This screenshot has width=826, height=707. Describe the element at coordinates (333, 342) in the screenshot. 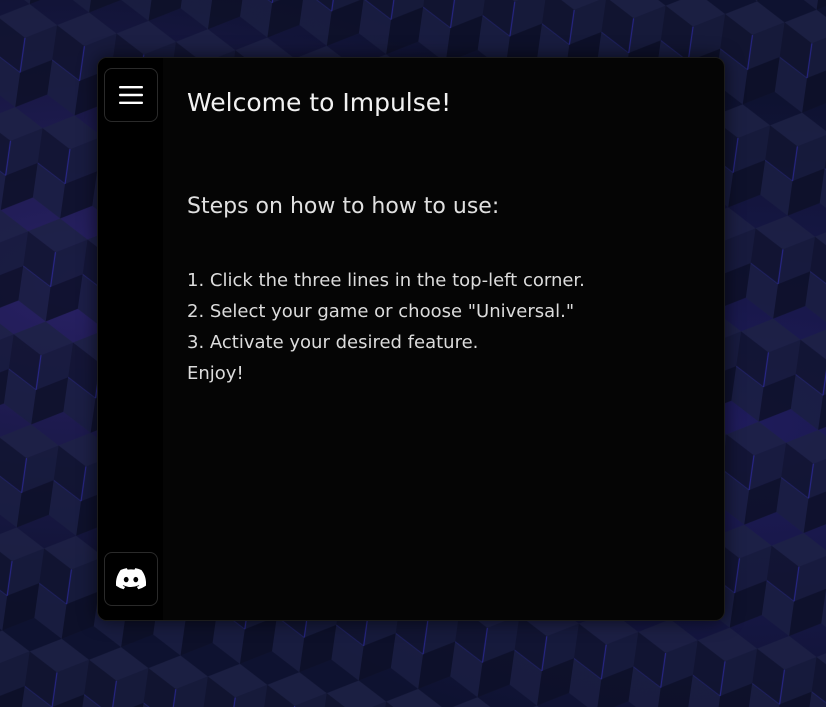

I see `step-item: 3. Activate your desired feature.` at that location.